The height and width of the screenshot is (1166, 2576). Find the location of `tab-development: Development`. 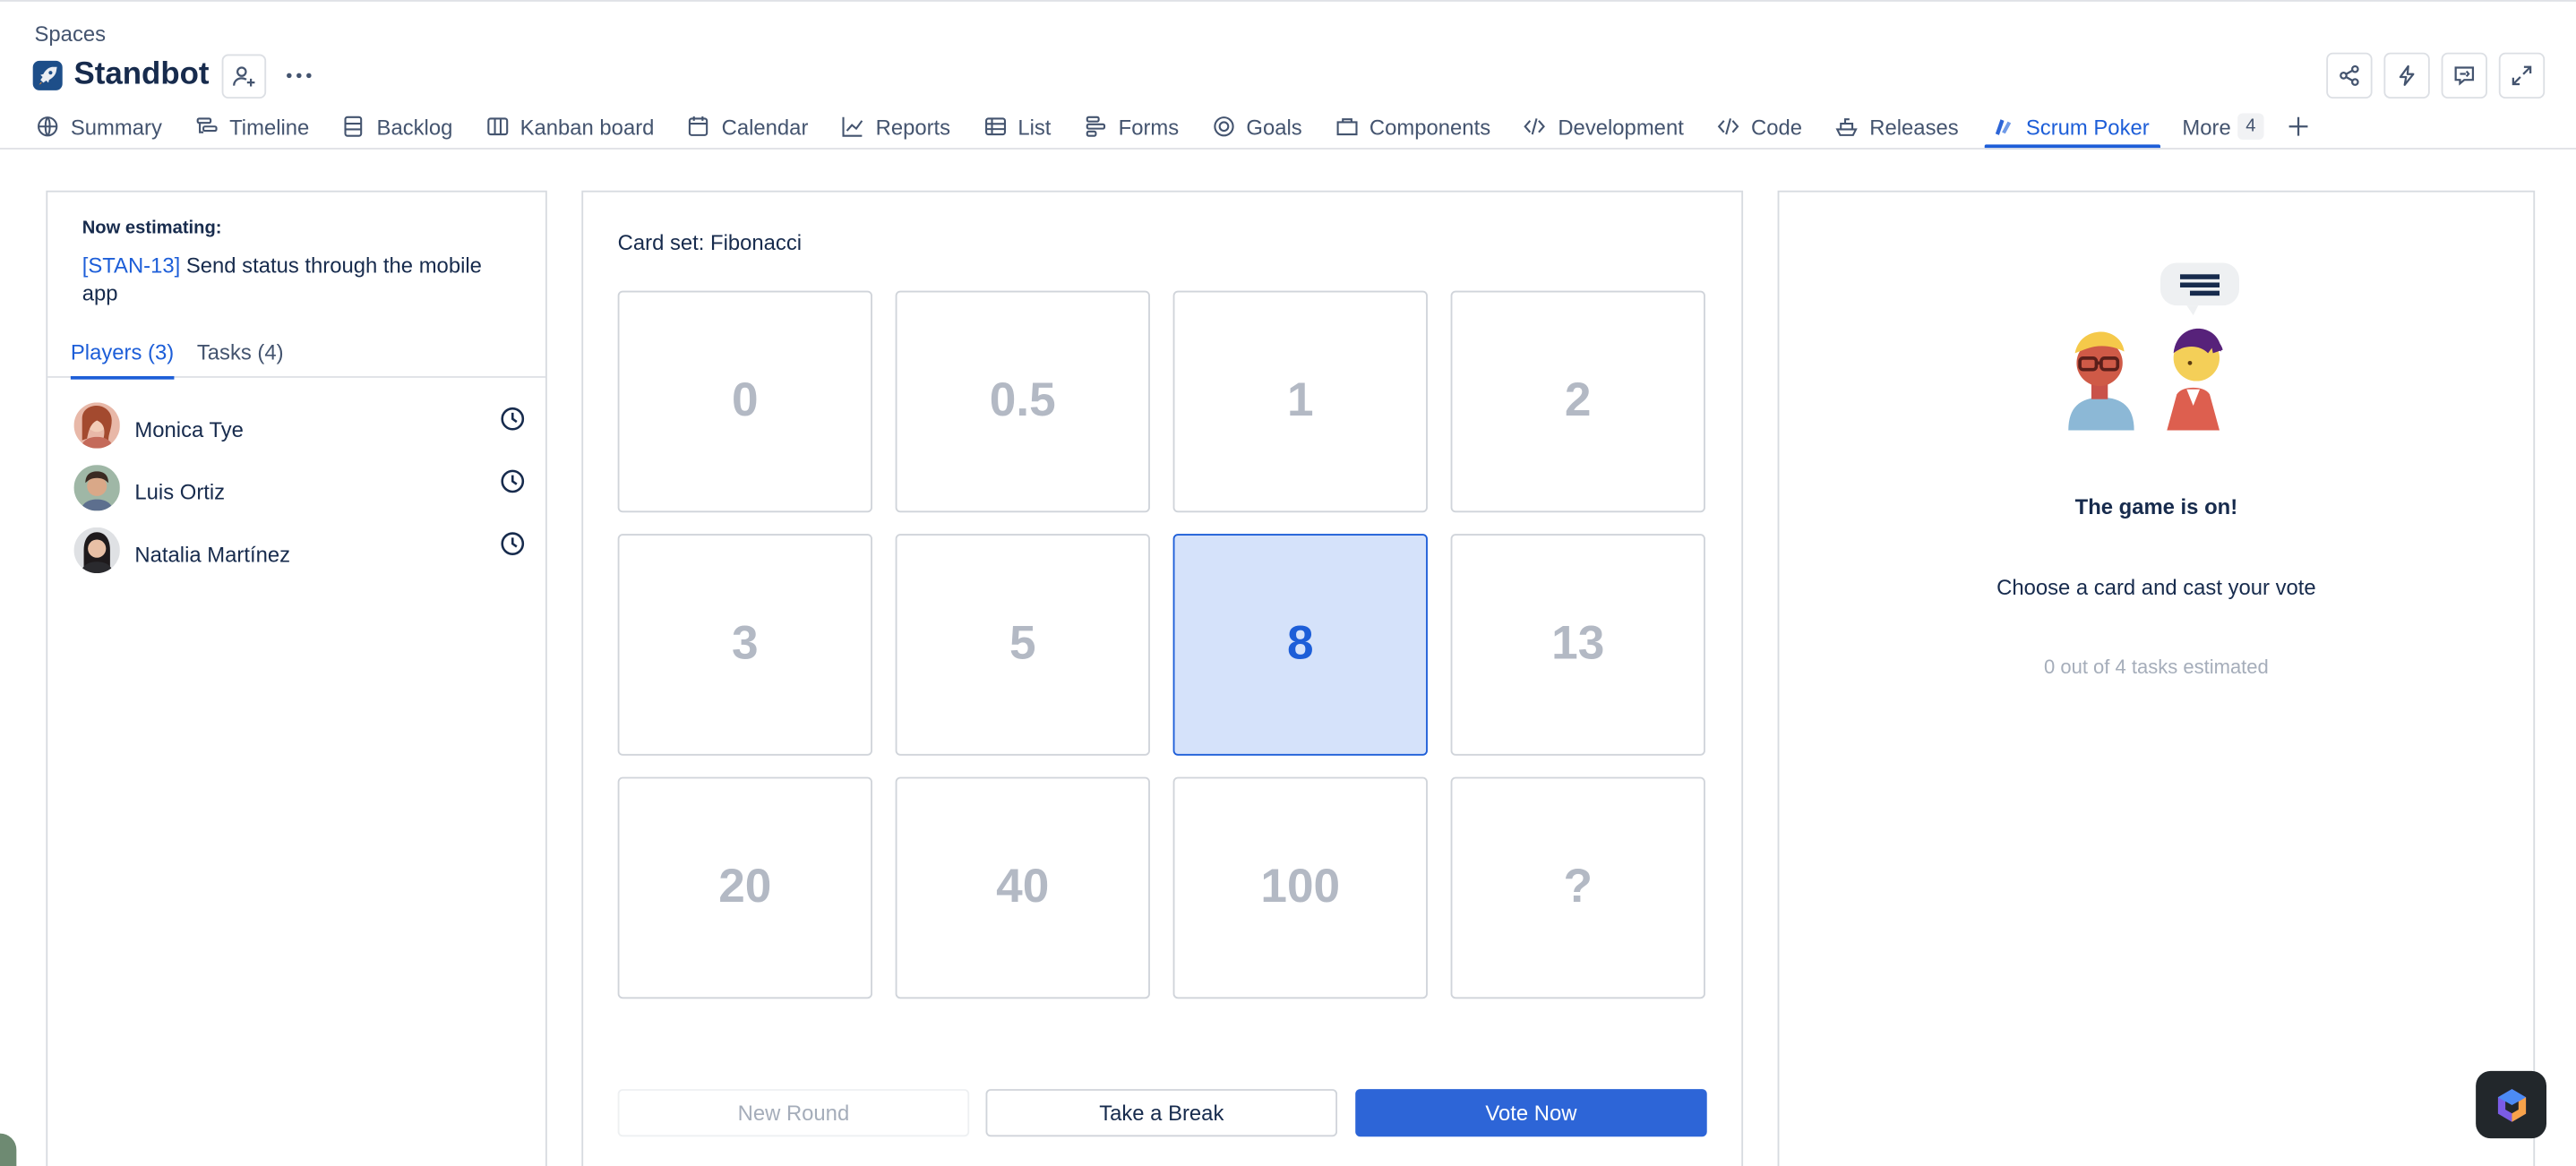

tab-development: Development is located at coordinates (1604, 126).